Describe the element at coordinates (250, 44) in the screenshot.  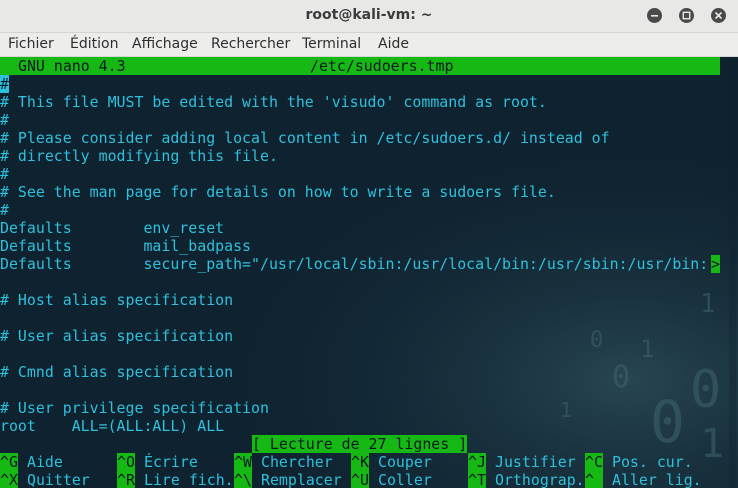
I see `menu-rechercher: Rechercher` at that location.